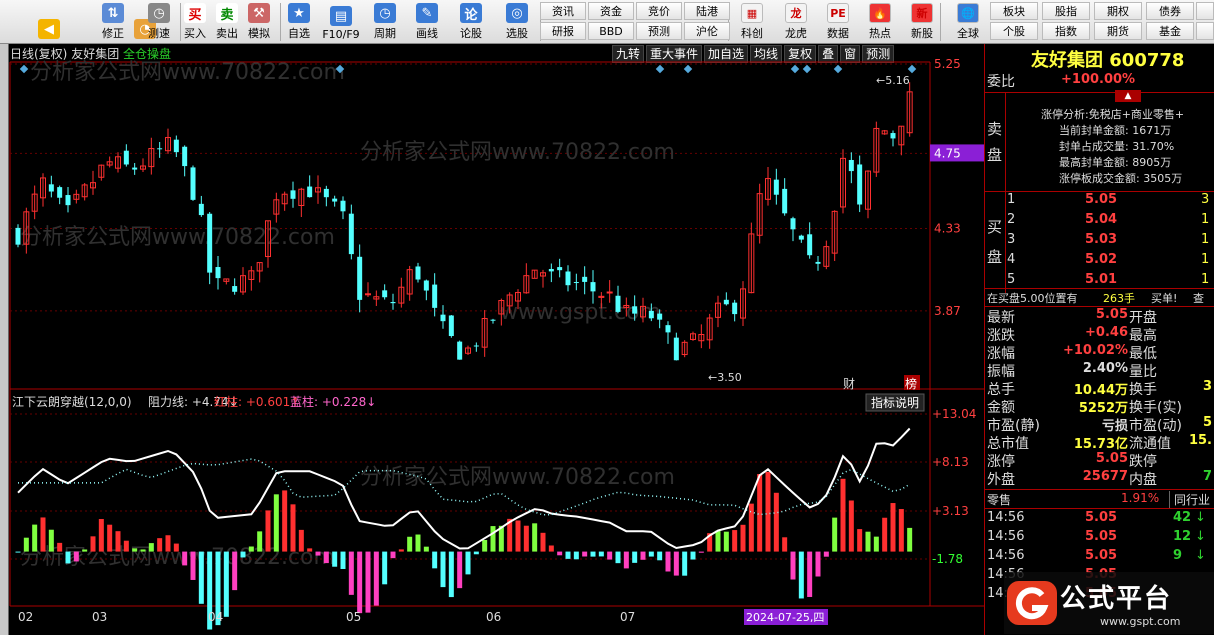  What do you see at coordinates (227, 22) in the screenshot?
I see `toolbar-卖出: 卖卖出` at bounding box center [227, 22].